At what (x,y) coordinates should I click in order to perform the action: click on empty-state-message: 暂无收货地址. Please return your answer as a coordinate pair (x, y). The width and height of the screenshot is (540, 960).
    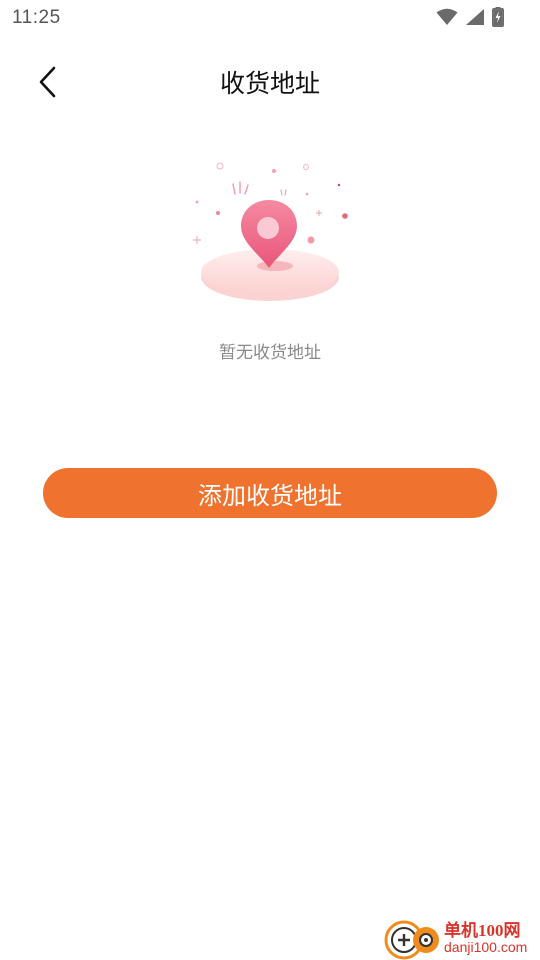
    Looking at the image, I should click on (270, 353).